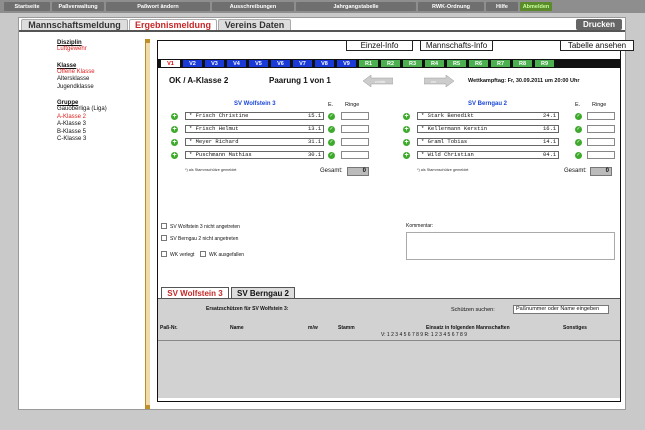 The height and width of the screenshot is (430, 645). What do you see at coordinates (173, 24) in the screenshot?
I see `tab-ergebnismeldung: Ergebnismeldung` at bounding box center [173, 24].